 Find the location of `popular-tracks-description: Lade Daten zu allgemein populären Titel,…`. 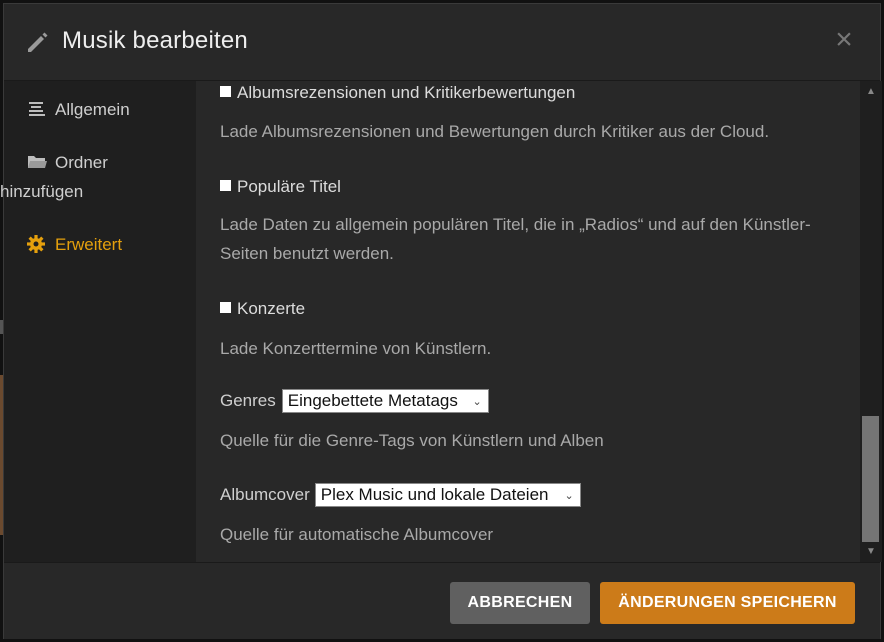

popular-tracks-description: Lade Daten zu allgemein populären Titel,… is located at coordinates (515, 239).